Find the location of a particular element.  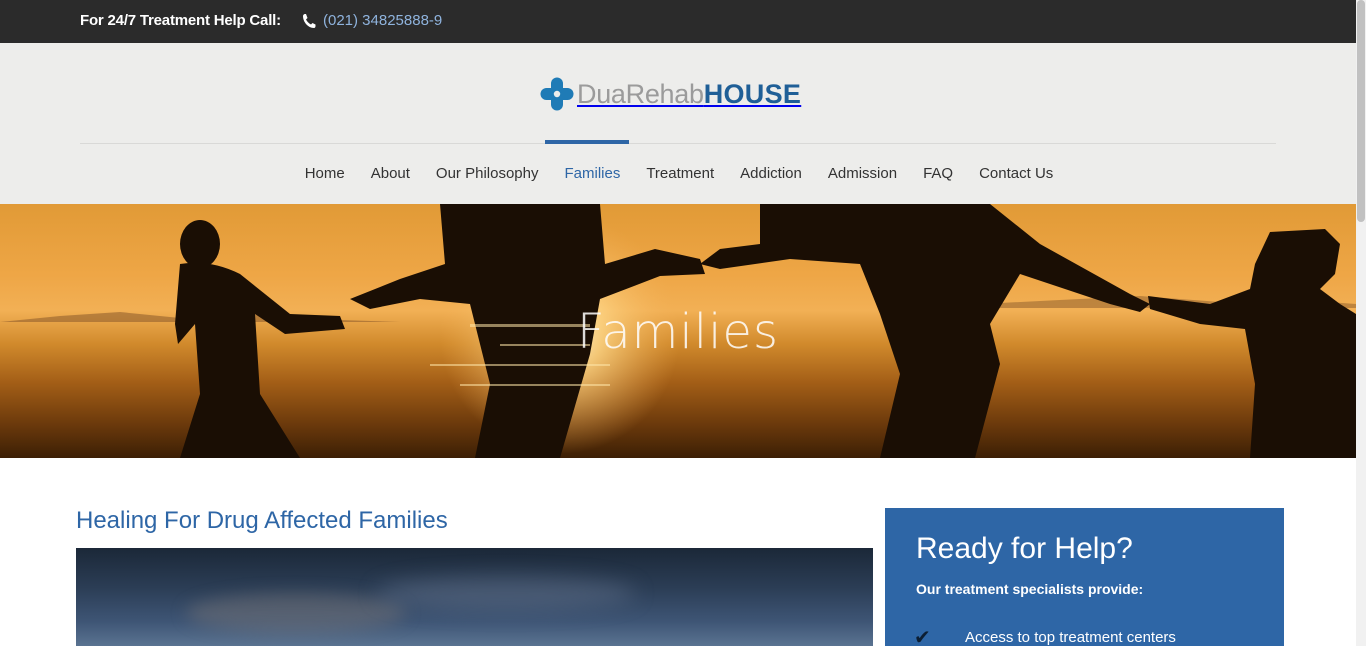

sidebar-list-item: Access to top treatment centers is located at coordinates (1070, 637).